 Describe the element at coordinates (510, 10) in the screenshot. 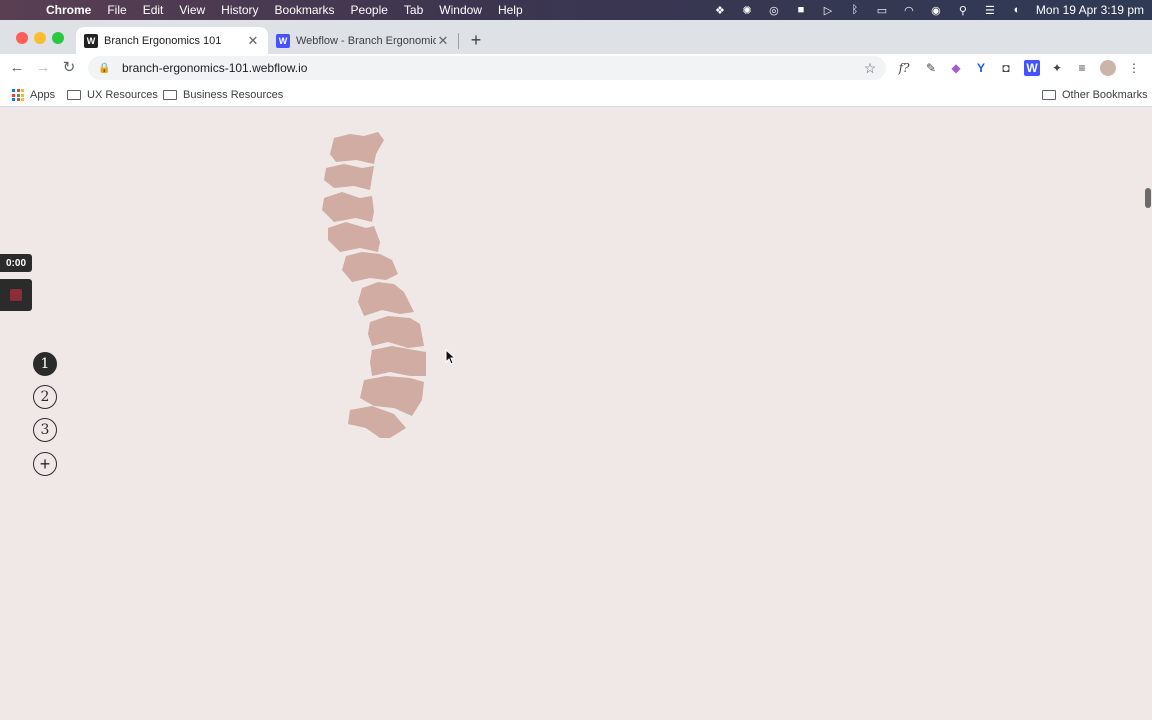

I see `menu-help: Help` at that location.